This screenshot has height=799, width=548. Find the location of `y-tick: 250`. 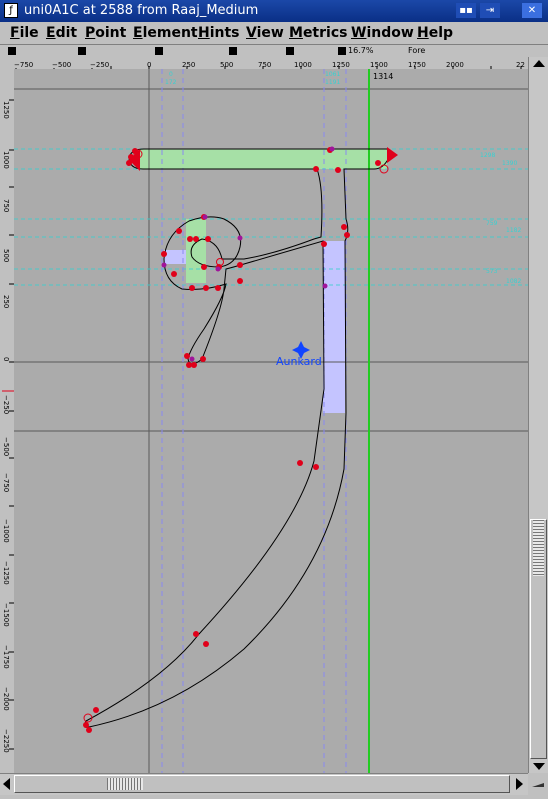

y-tick: 250 is located at coordinates (6, 301).